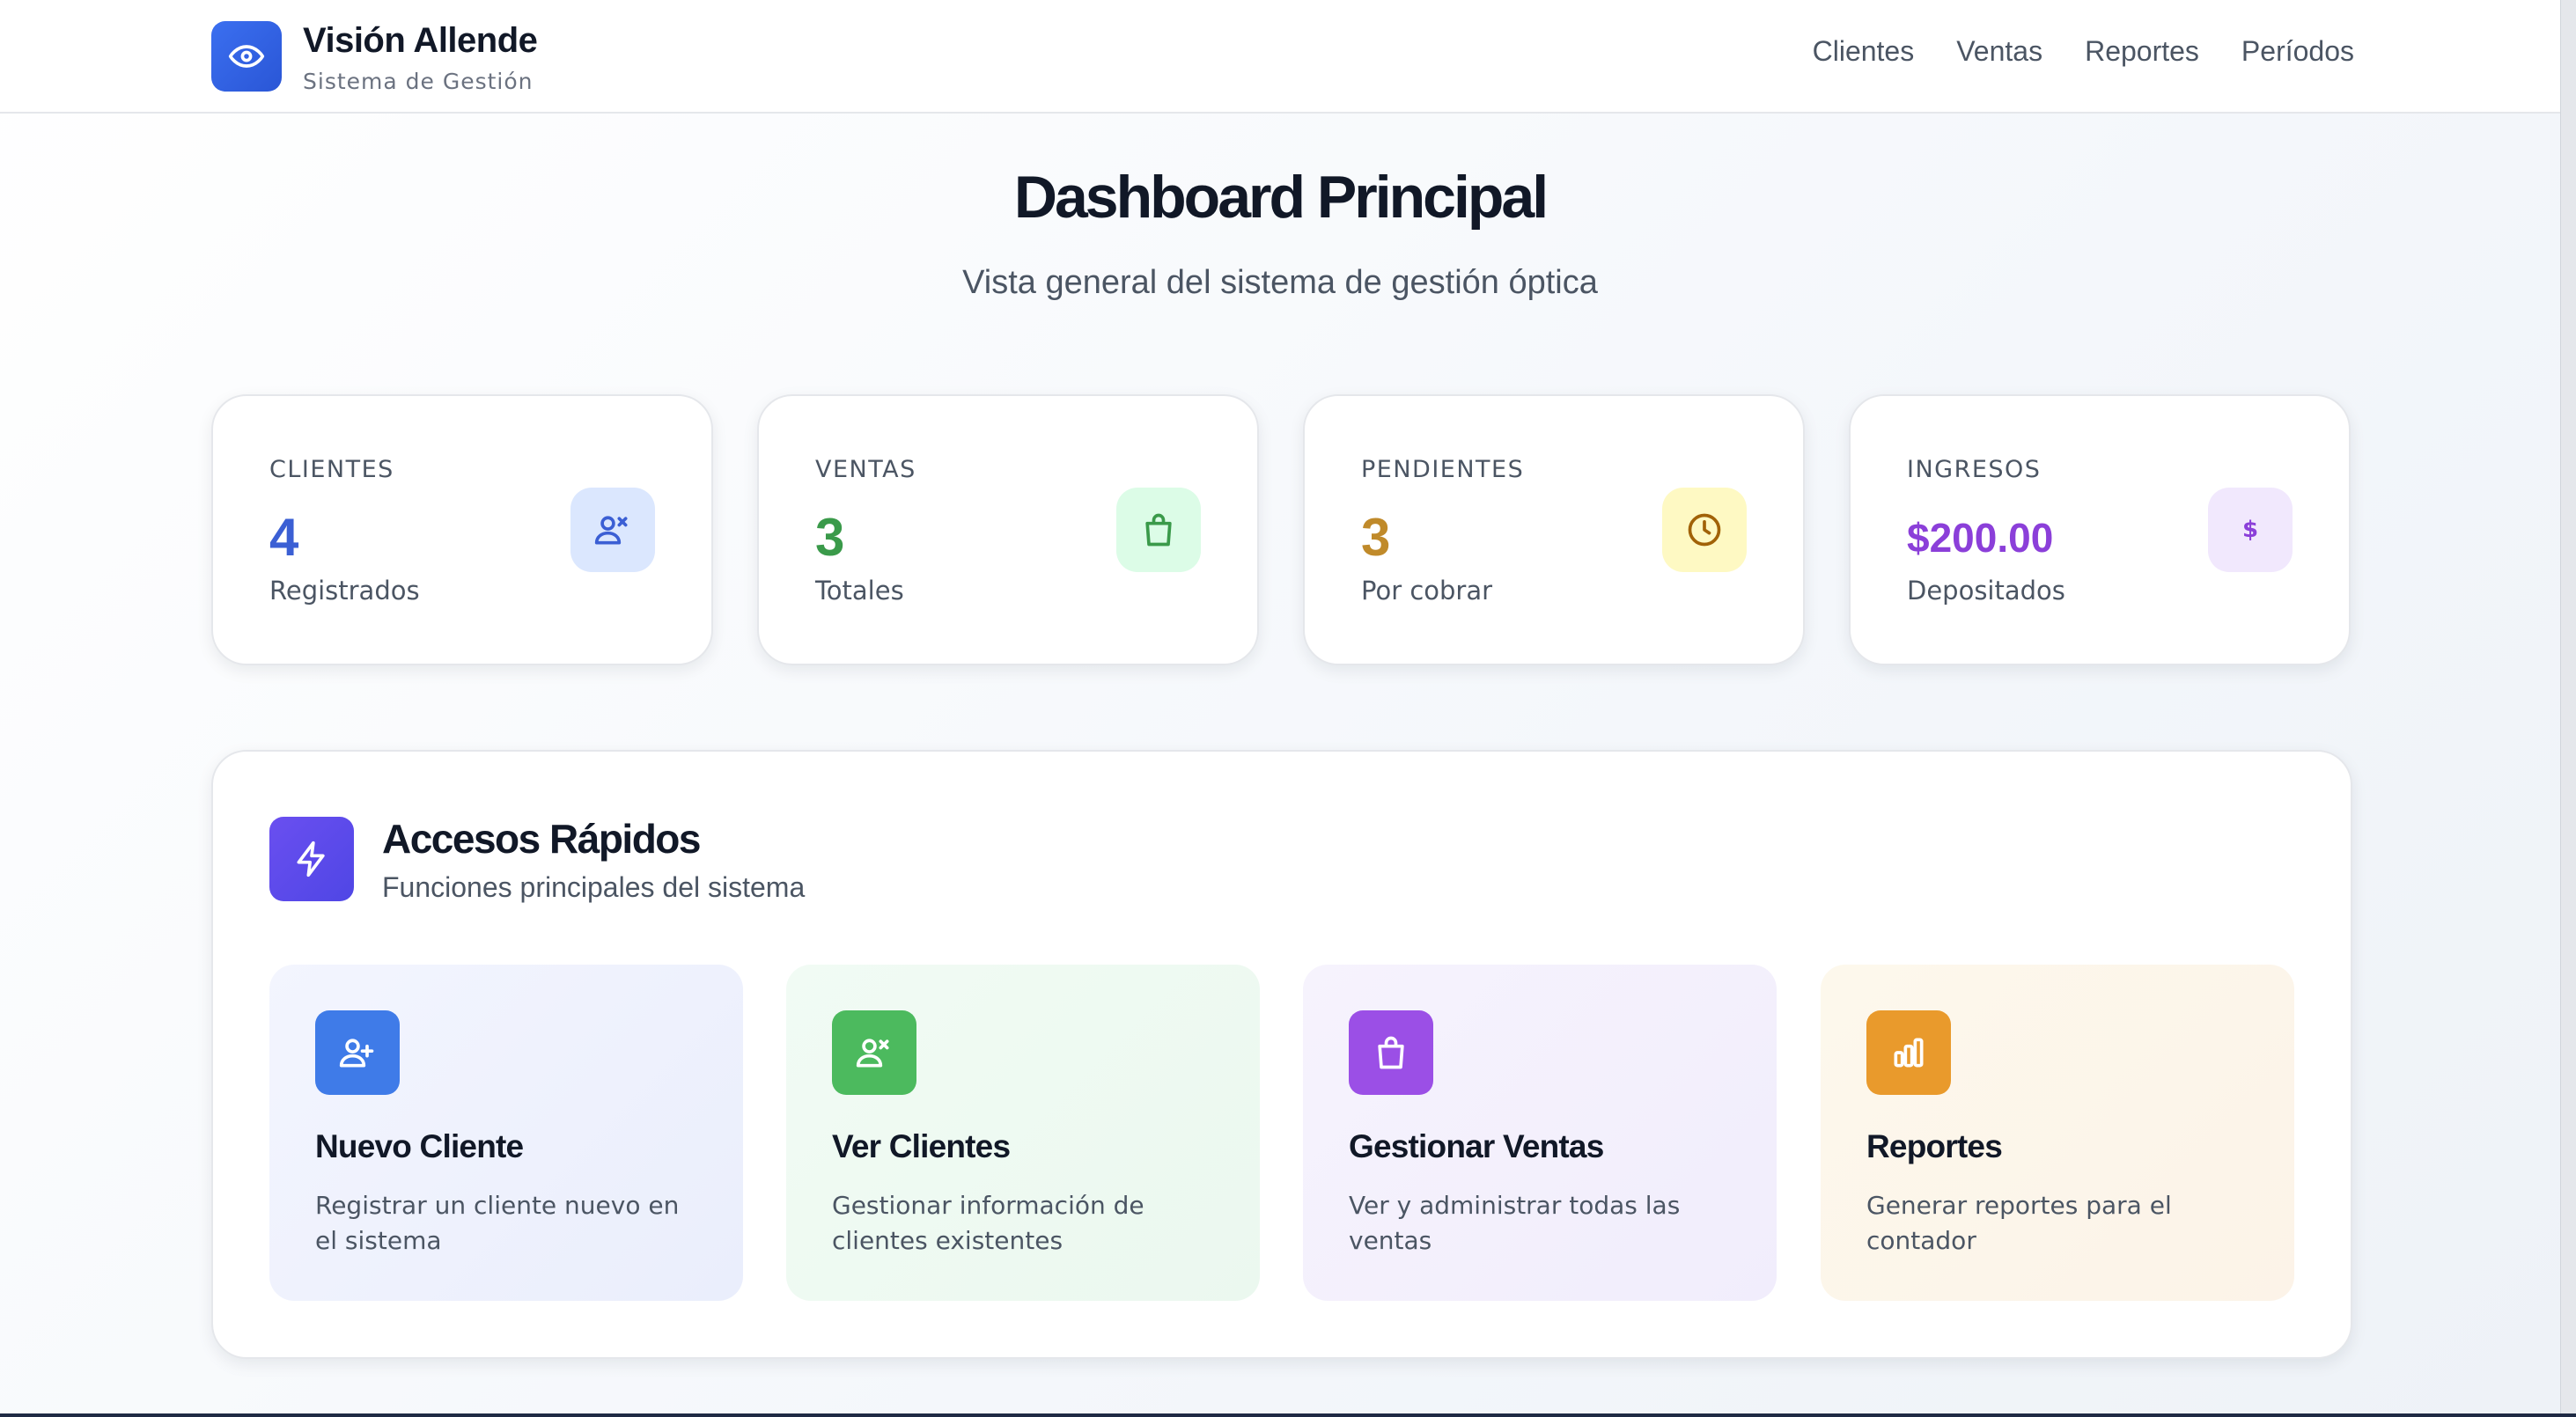  What do you see at coordinates (1288, 1415) in the screenshot?
I see `window-border` at bounding box center [1288, 1415].